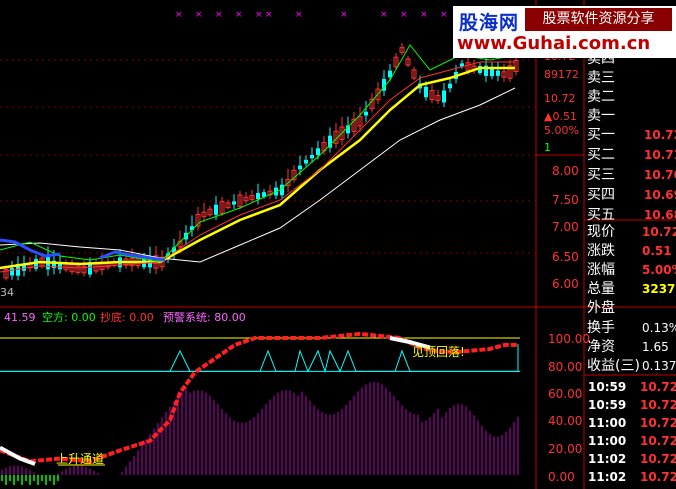  Describe the element at coordinates (613, 366) in the screenshot. I see `fundamental-label: 收益(三)` at that location.